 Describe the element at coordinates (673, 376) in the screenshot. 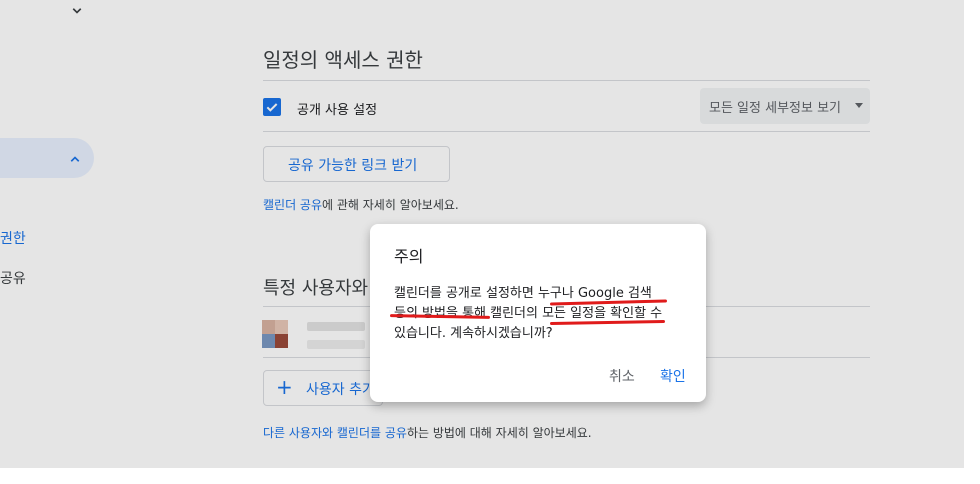

I see `confirm-button: 확인` at that location.